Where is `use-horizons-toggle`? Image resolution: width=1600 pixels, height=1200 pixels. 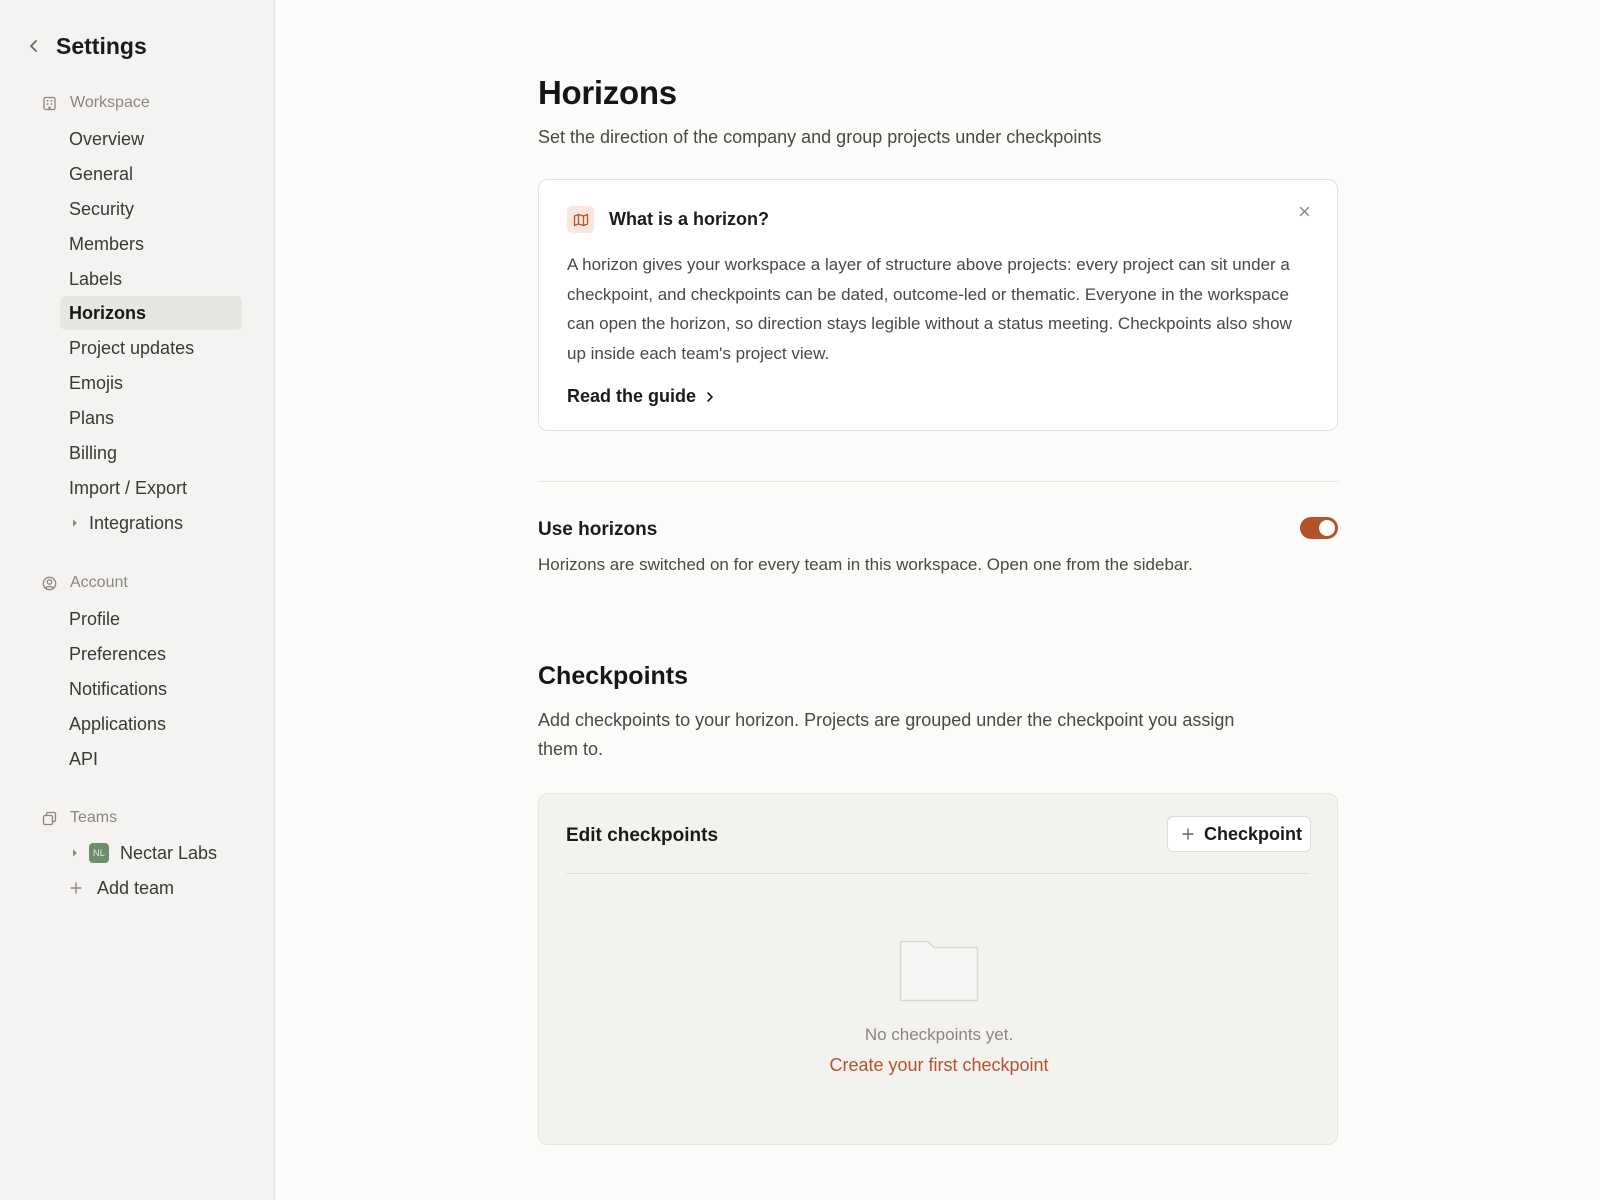
use-horizons-toggle is located at coordinates (1319, 528).